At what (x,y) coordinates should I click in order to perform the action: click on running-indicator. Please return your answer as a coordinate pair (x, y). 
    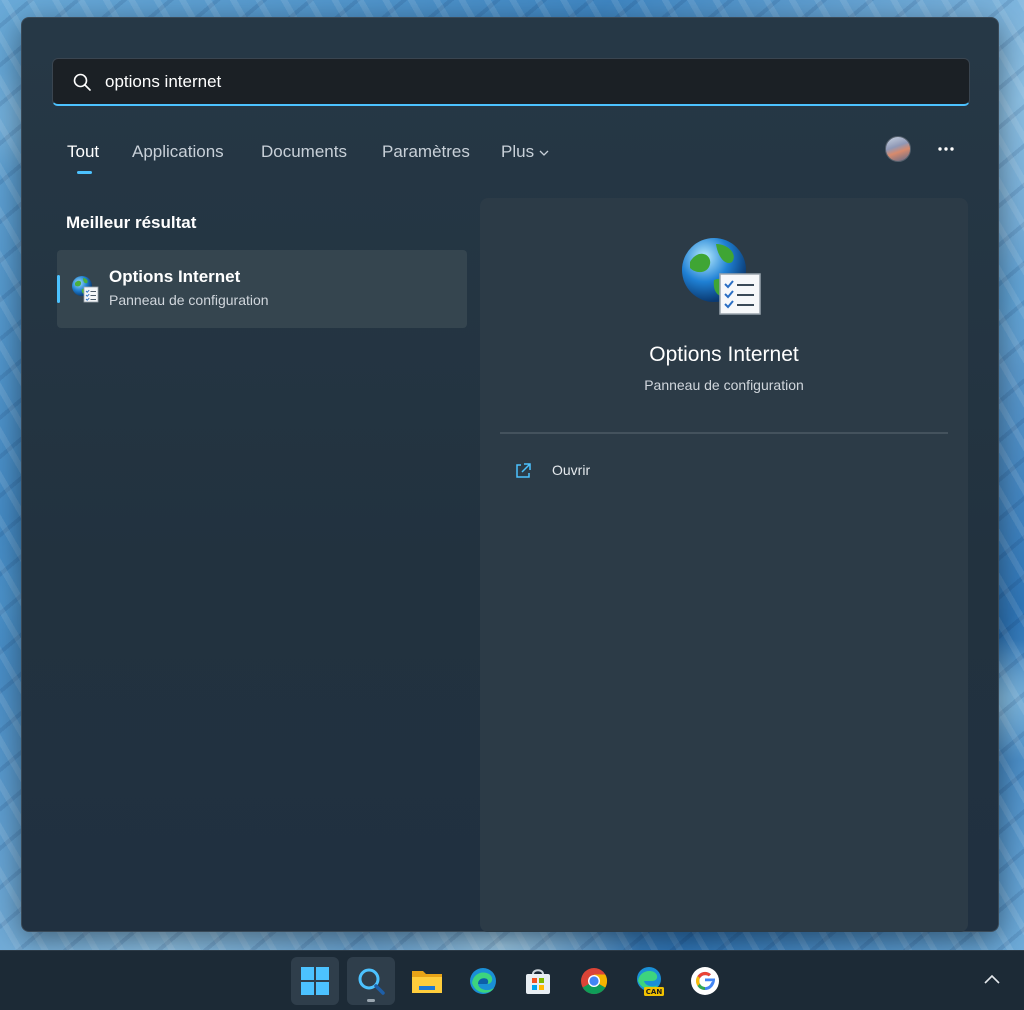
    Looking at the image, I should click on (371, 1000).